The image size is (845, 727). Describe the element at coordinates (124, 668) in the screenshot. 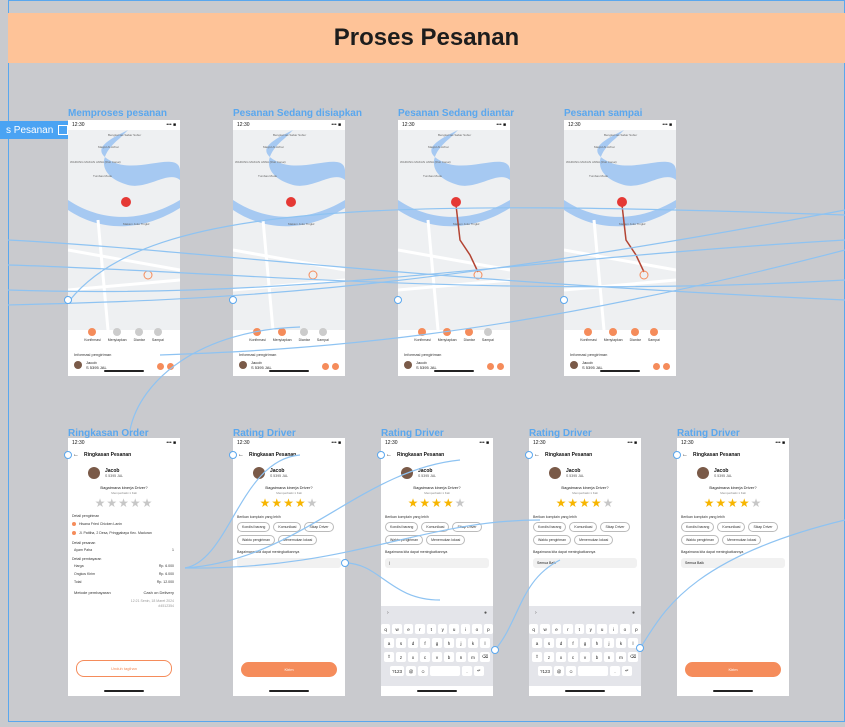

I see `download-invoice-button: Unduh tagihan` at that location.